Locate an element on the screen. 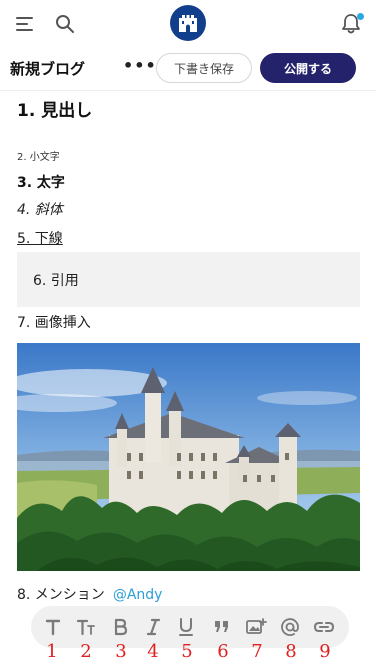  heading-text: 1. 見出し is located at coordinates (54, 108).